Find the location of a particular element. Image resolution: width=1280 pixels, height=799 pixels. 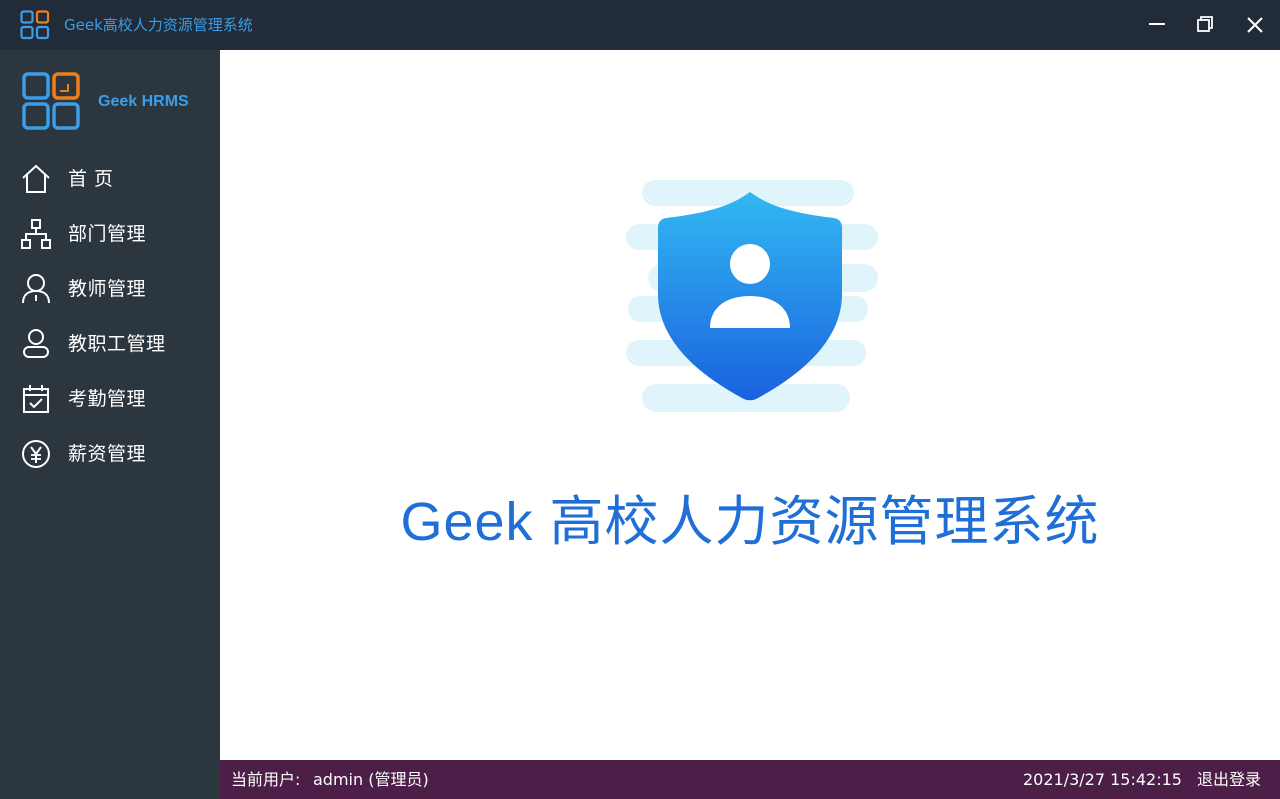

restore-button is located at coordinates (1205, 25).